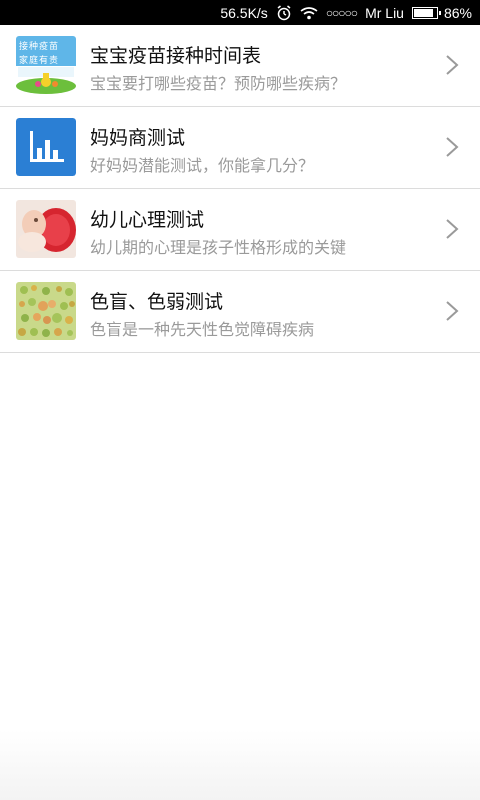 This screenshot has width=480, height=800. Describe the element at coordinates (39, 47) in the screenshot. I see `thumb-caption-line1: 接种疫苗` at that location.